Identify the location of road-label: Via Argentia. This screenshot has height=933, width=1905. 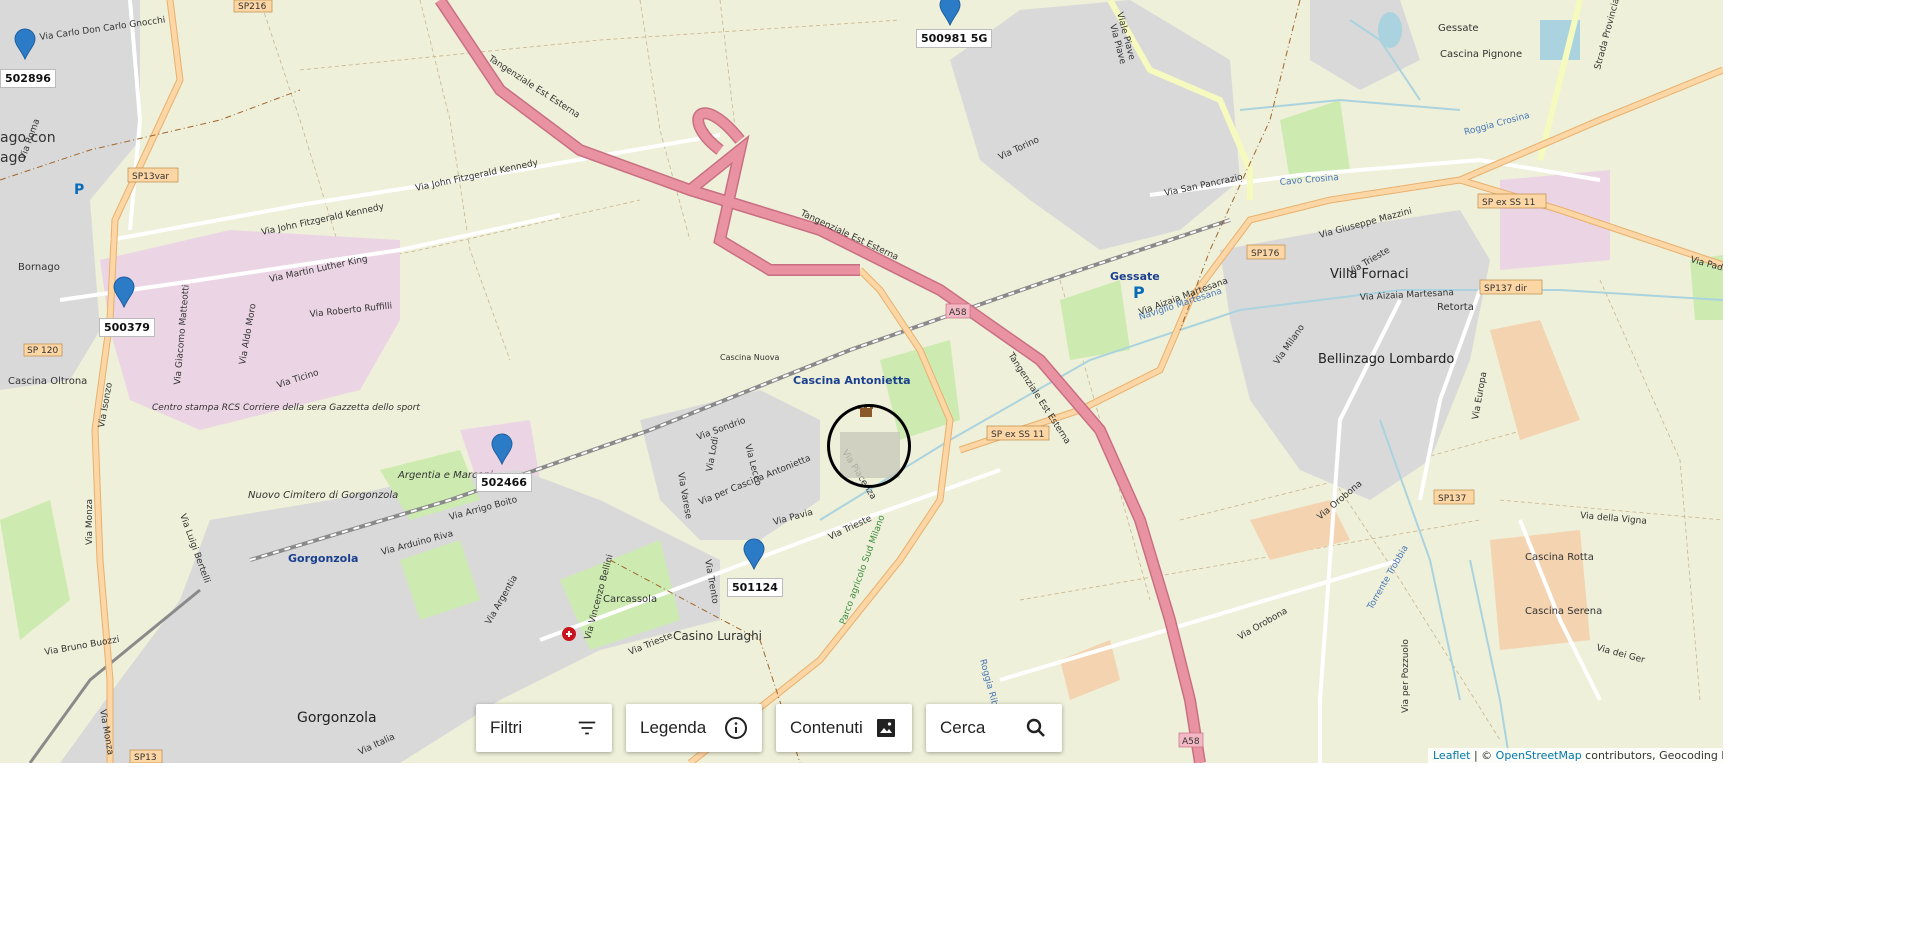
(502, 600).